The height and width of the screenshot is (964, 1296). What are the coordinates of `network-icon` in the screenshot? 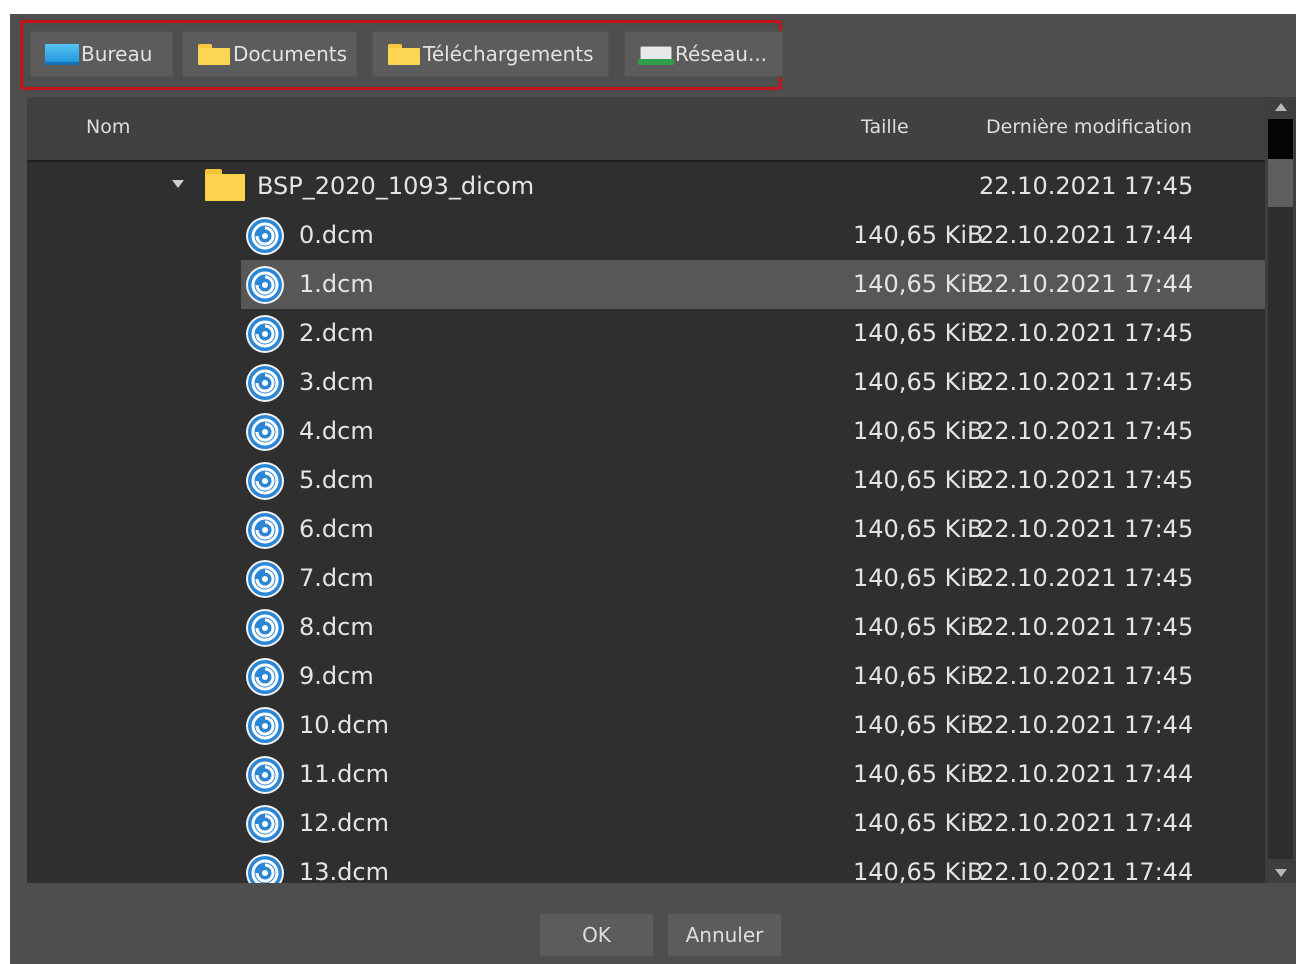 It's located at (656, 54).